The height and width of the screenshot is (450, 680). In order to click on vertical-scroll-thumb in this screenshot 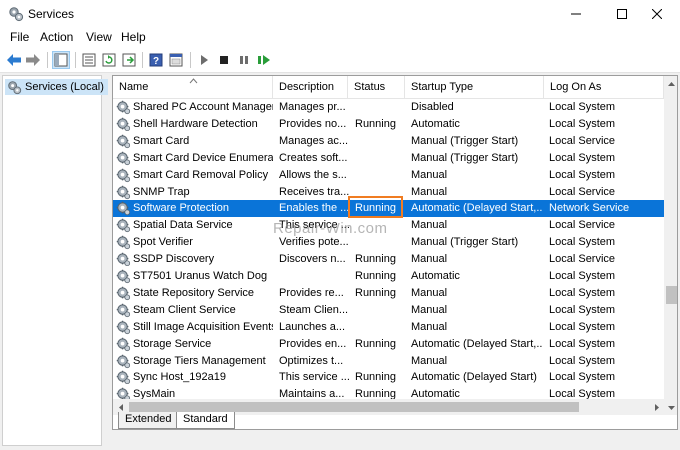, I will do `click(671, 295)`.